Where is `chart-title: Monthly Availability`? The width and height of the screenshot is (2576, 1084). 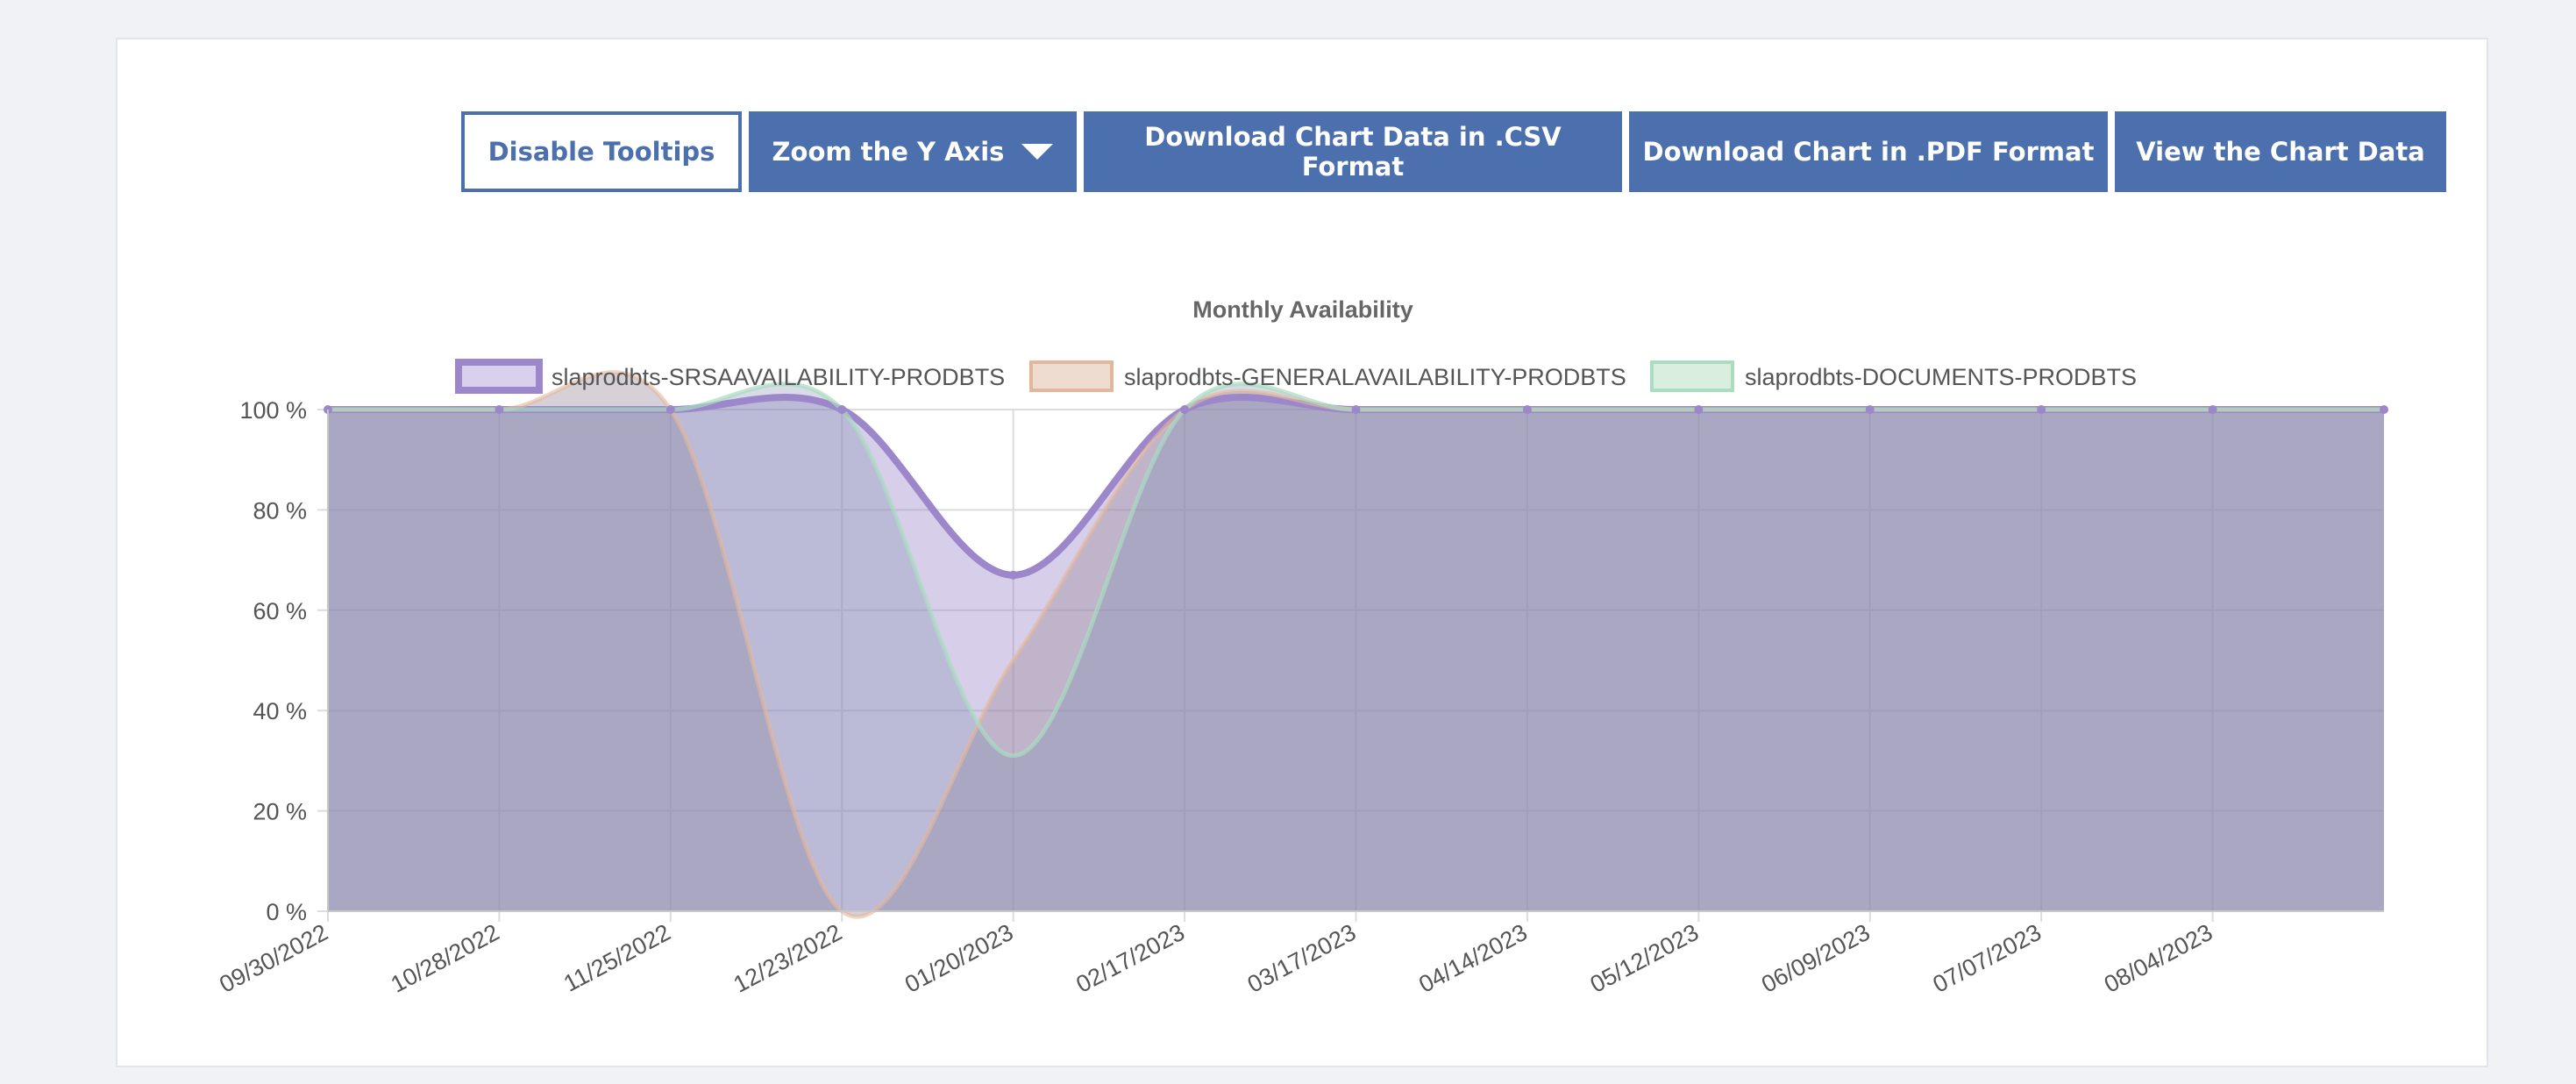 chart-title: Monthly Availability is located at coordinates (1302, 309).